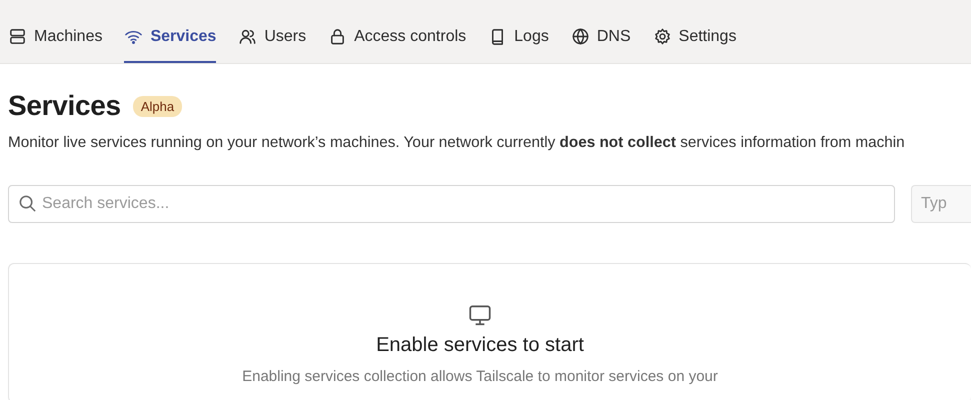  Describe the element at coordinates (55, 31) in the screenshot. I see `nav-tab: Machines` at that location.